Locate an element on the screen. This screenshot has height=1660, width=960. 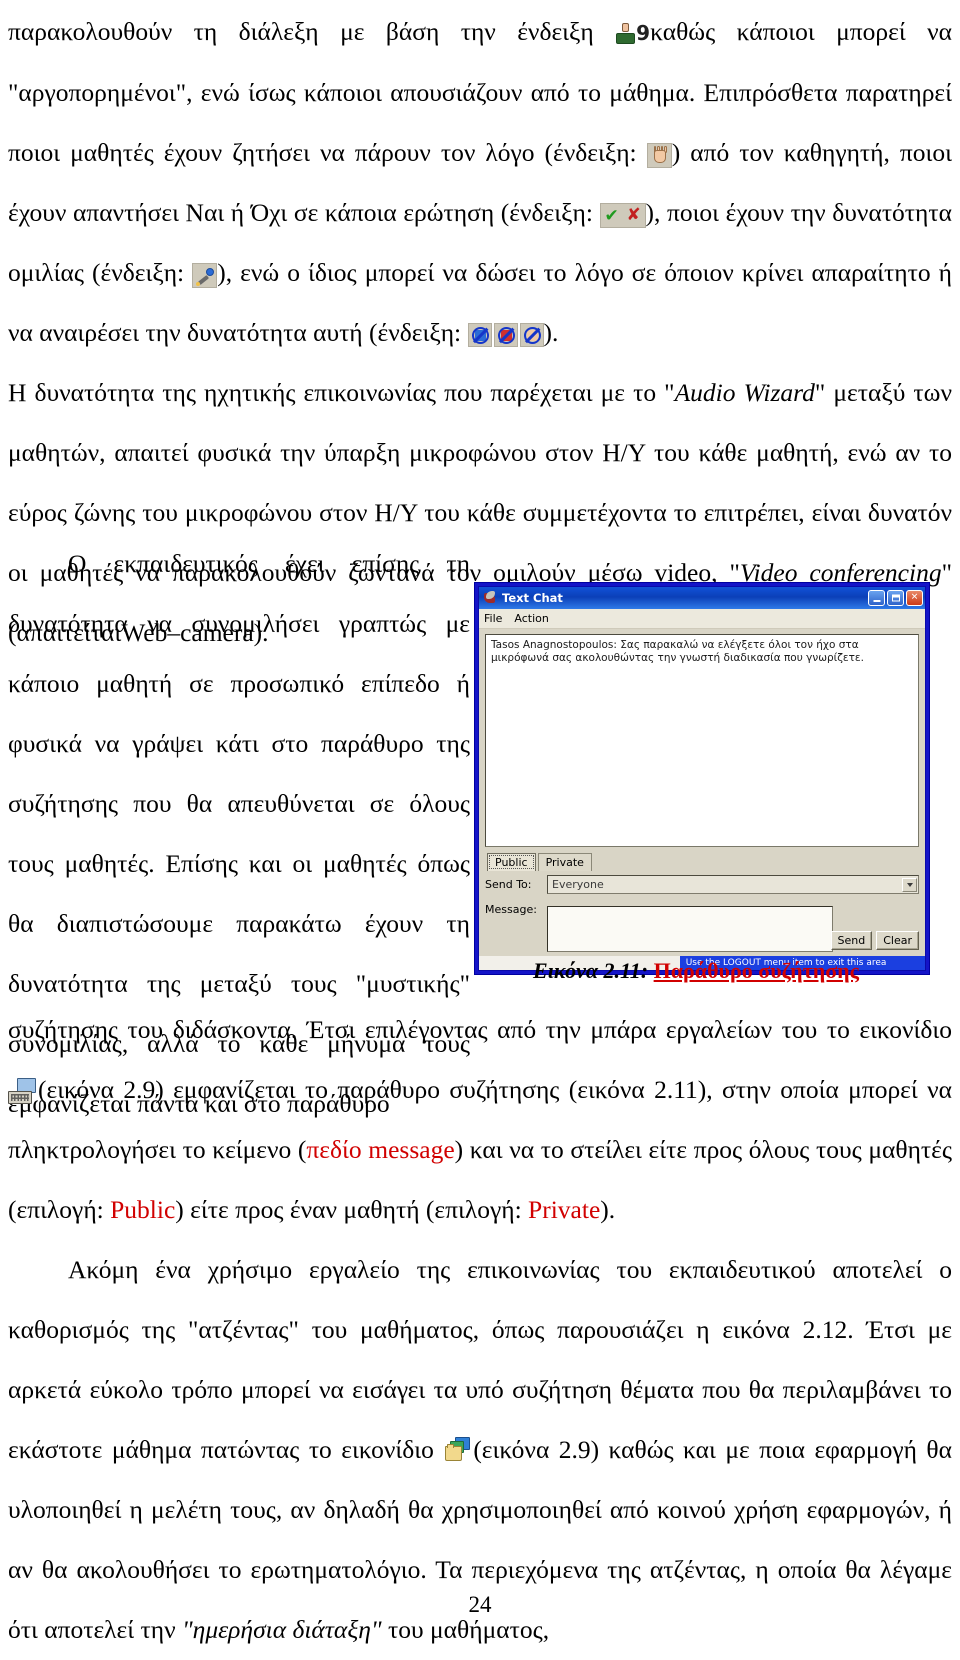
message-field-highlight: πεδίο message is located at coordinates (380, 1149).